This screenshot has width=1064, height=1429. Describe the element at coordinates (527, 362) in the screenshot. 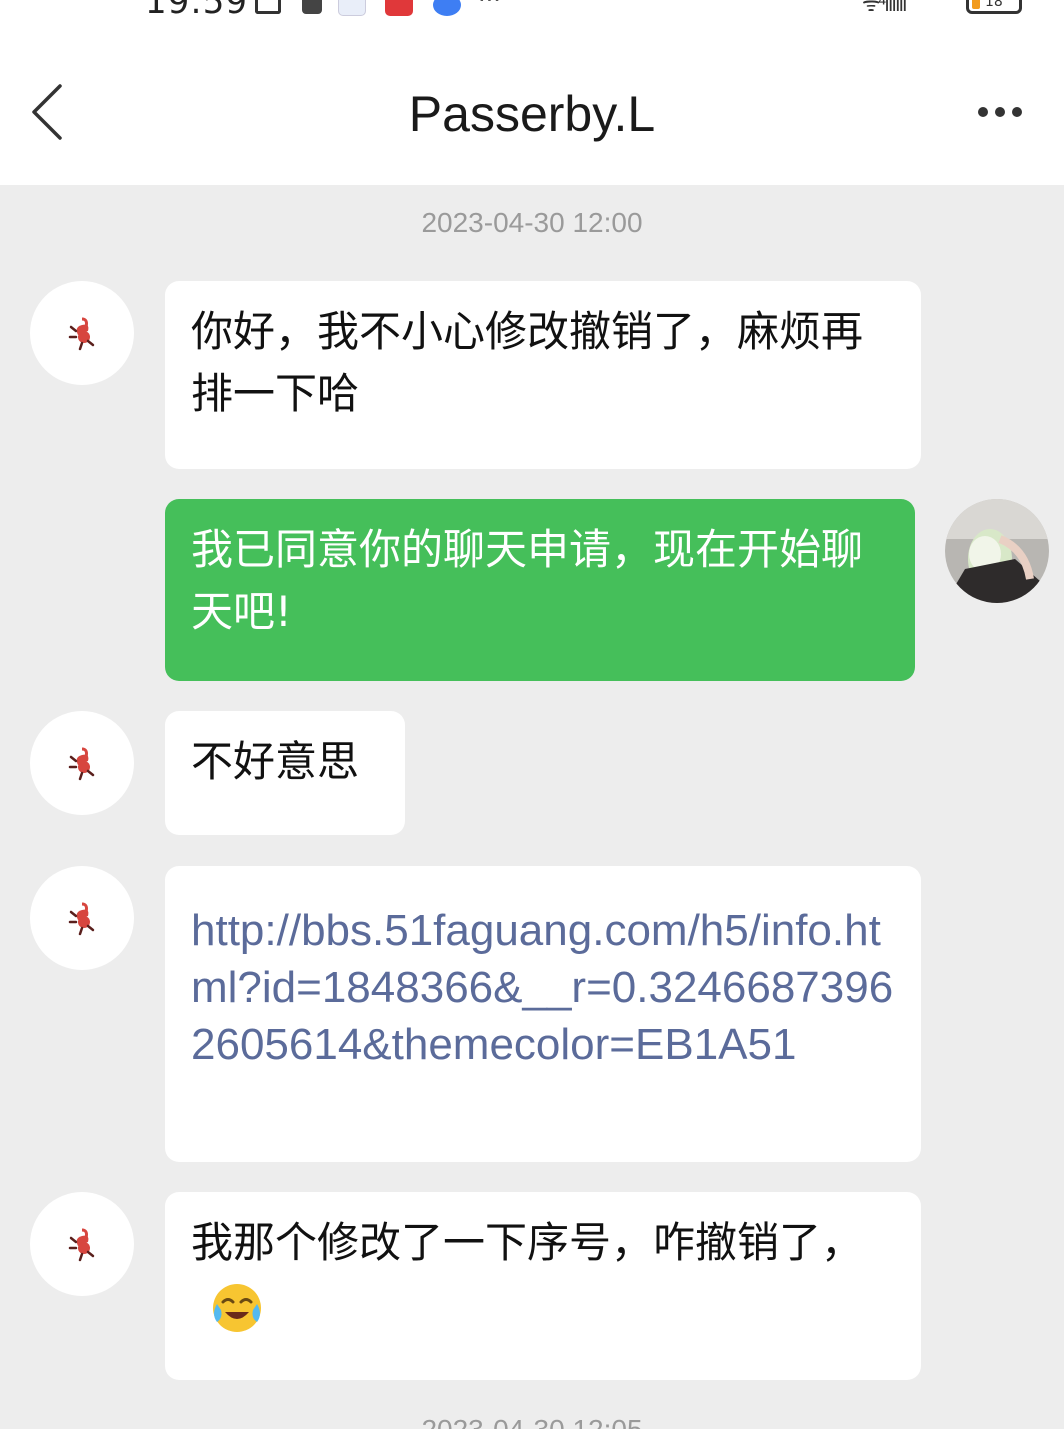

I see `message-text: 你好，我不小心修改撤销了，麻烦再排一下哈` at that location.